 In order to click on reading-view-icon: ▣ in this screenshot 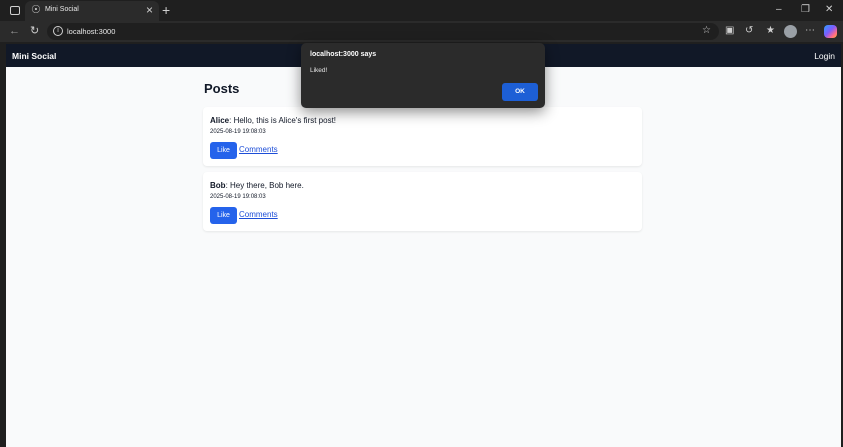, I will do `click(729, 31)`.